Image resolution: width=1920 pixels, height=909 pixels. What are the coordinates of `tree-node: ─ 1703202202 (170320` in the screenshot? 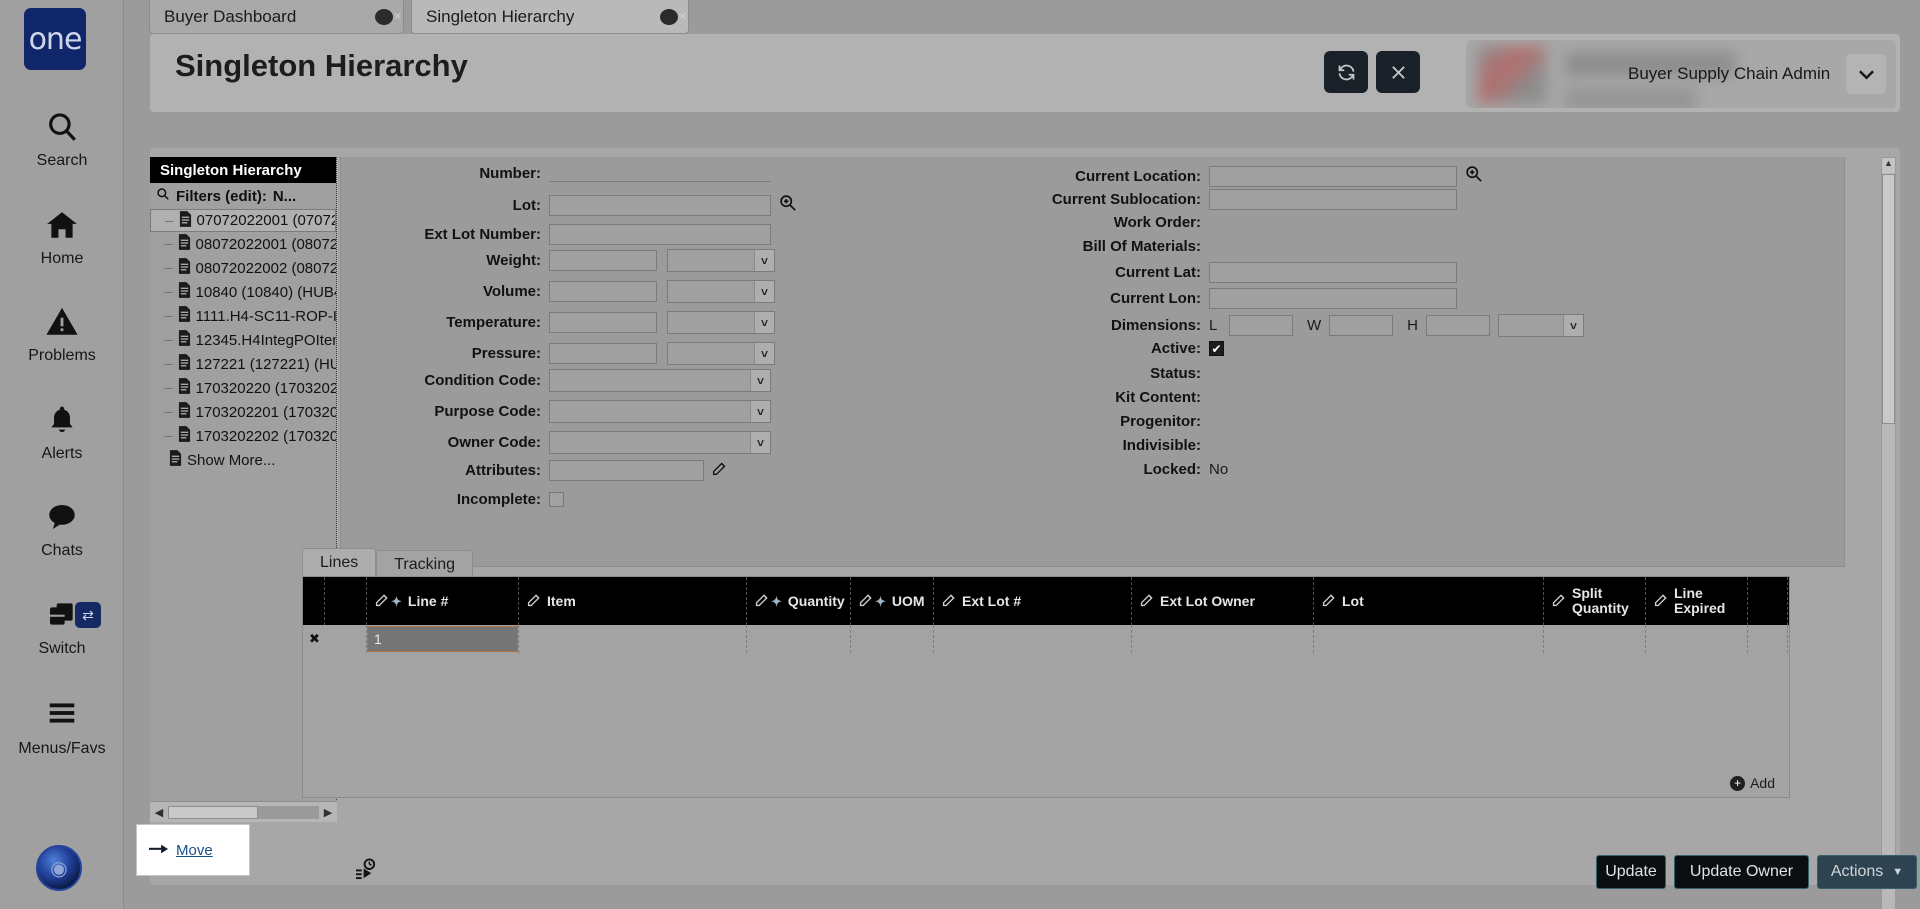 It's located at (243, 436).